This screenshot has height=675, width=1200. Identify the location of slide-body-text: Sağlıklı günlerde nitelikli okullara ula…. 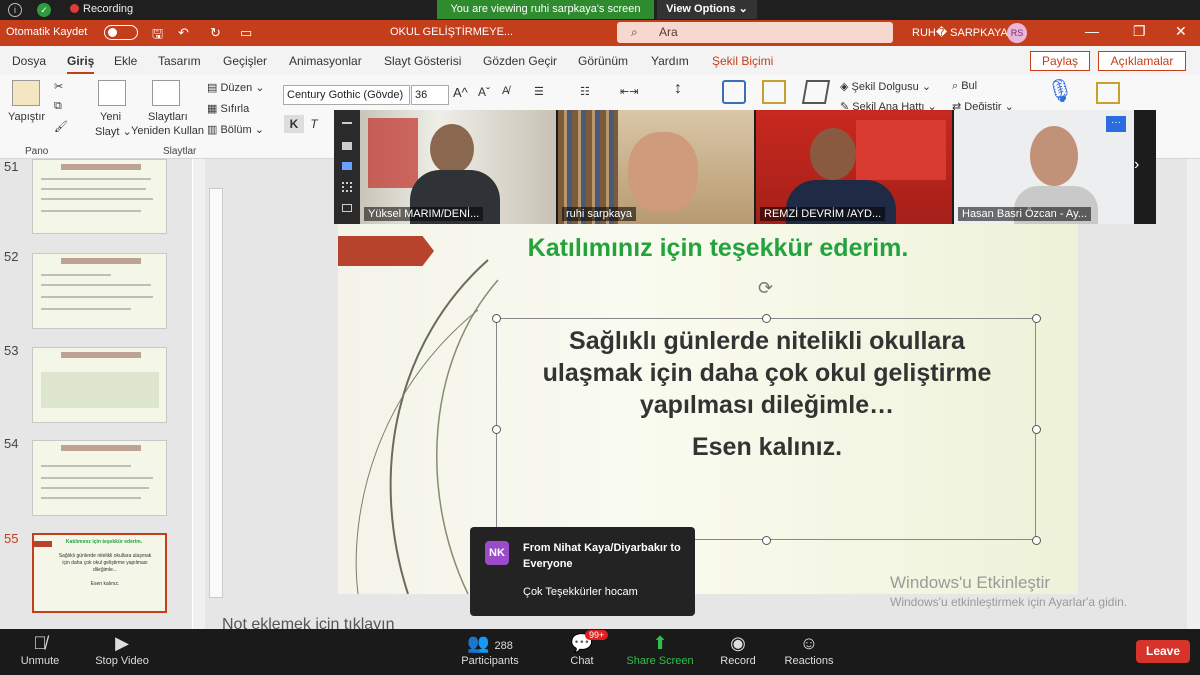
(767, 373).